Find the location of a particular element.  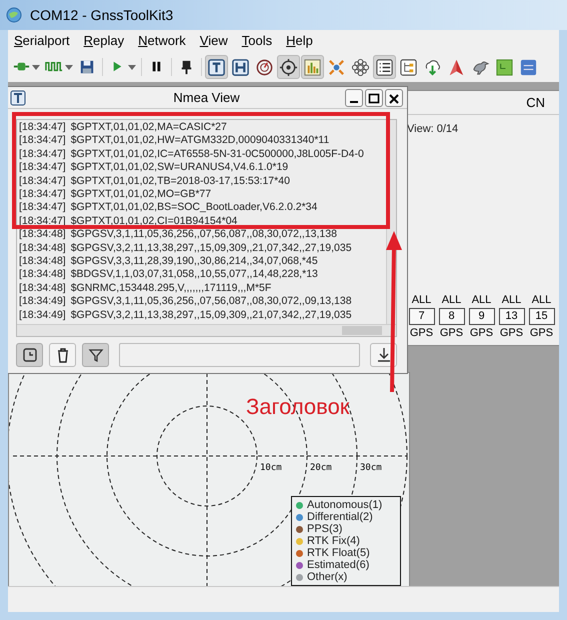

nmea-sentence: $GPGSV,3,1,11,05,36,256,,07,56,087,,08,30,072,,09,13,138 is located at coordinates (211, 302).